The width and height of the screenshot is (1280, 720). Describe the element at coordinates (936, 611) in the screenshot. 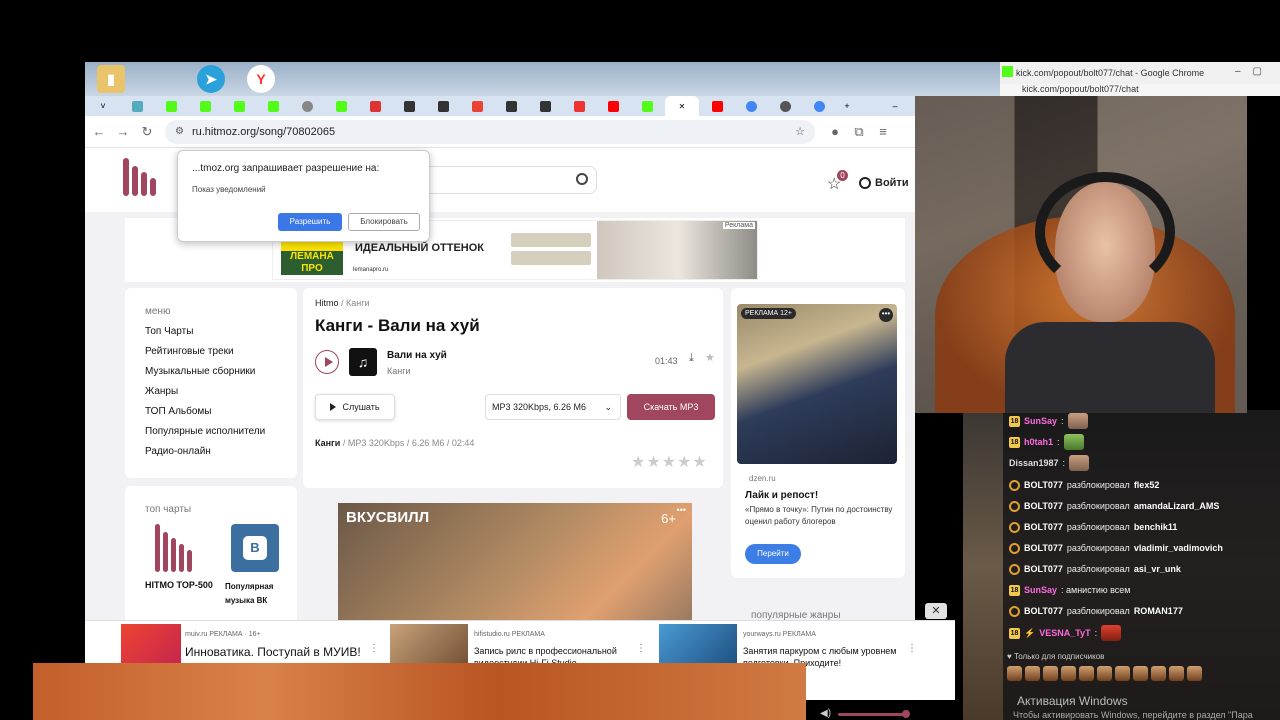

I see `close-icon: ✕` at that location.